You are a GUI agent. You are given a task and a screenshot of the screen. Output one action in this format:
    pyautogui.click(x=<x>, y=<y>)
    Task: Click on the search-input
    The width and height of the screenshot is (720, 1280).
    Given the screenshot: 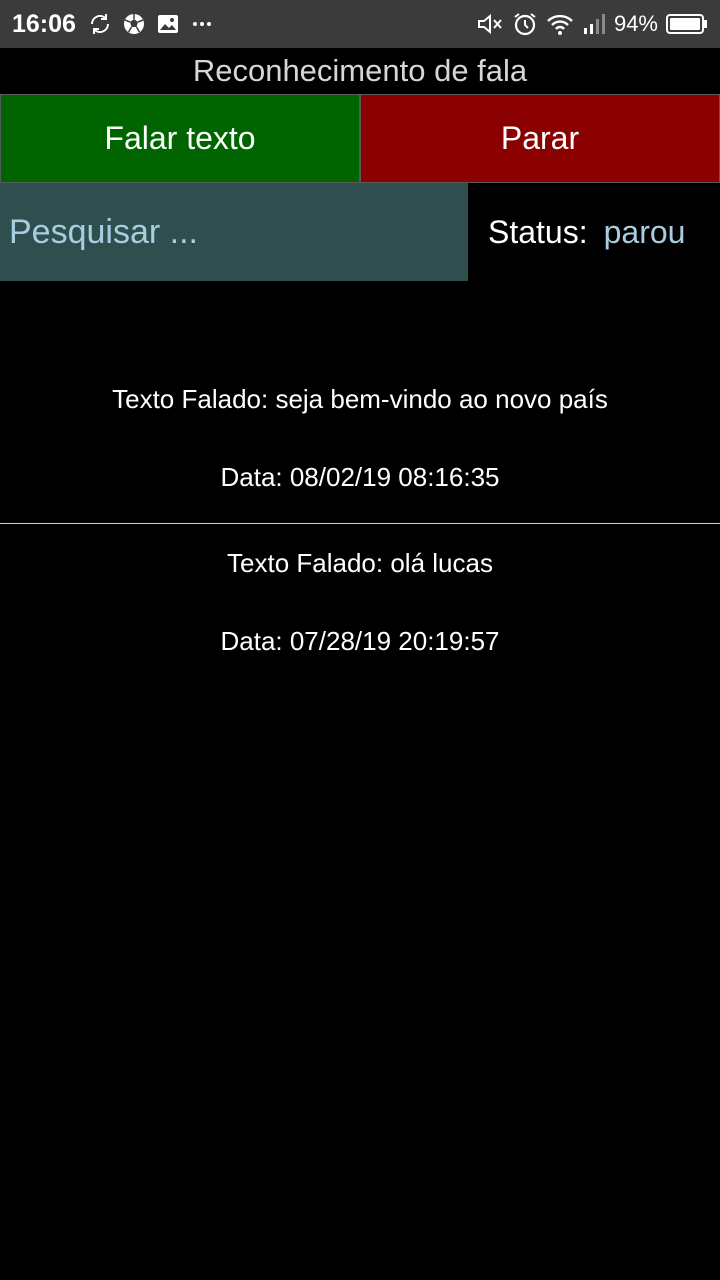 What is the action you would take?
    pyautogui.click(x=238, y=232)
    